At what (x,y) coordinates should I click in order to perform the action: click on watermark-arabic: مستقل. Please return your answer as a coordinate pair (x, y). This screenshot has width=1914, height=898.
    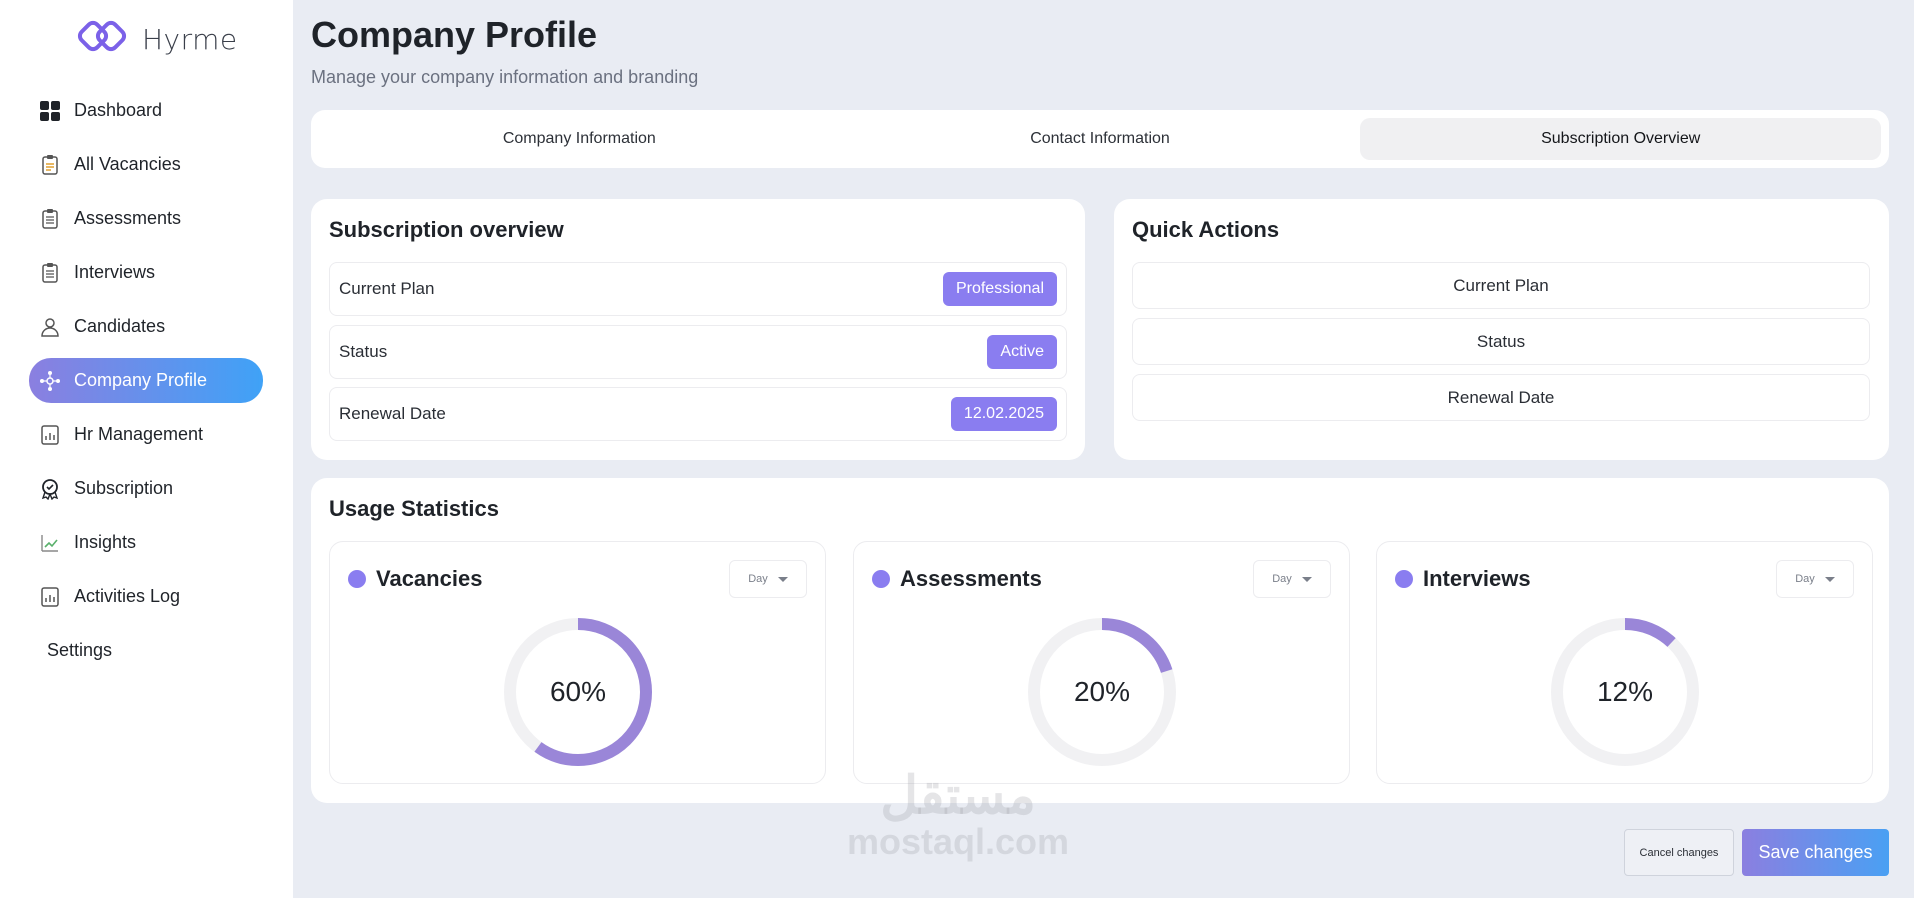
    Looking at the image, I should click on (958, 796).